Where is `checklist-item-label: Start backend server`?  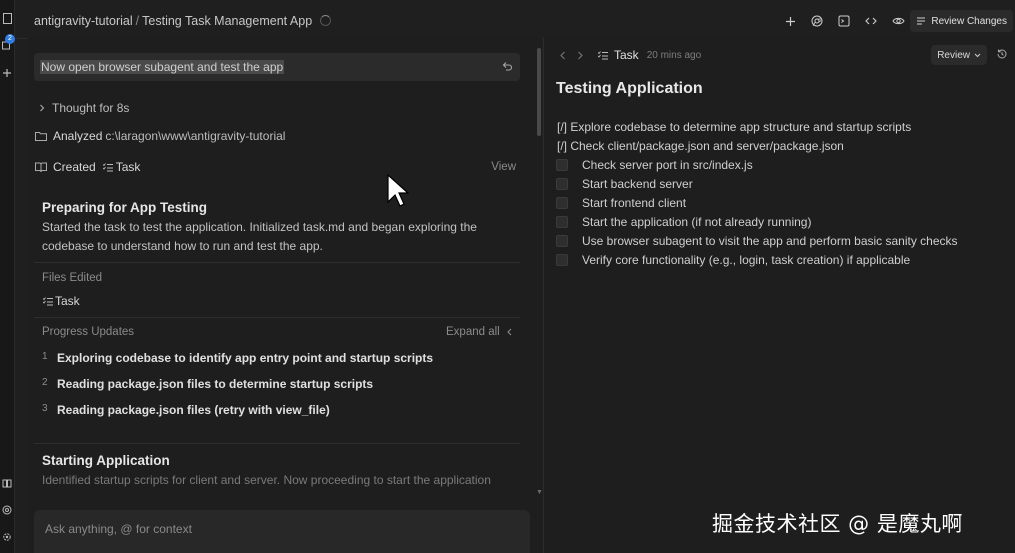 checklist-item-label: Start backend server is located at coordinates (637, 184).